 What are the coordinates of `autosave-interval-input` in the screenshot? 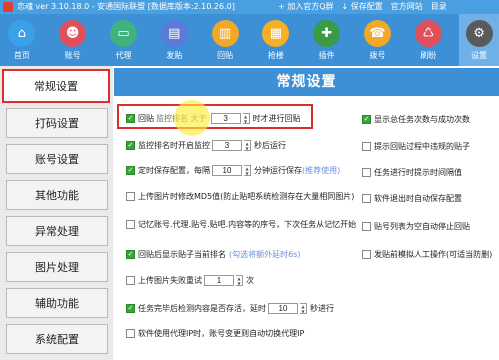 It's located at (227, 170).